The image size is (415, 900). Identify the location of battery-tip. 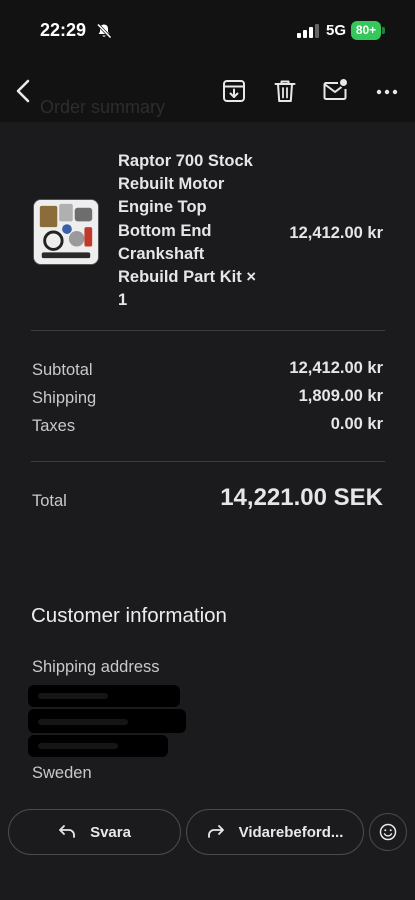
(383, 30).